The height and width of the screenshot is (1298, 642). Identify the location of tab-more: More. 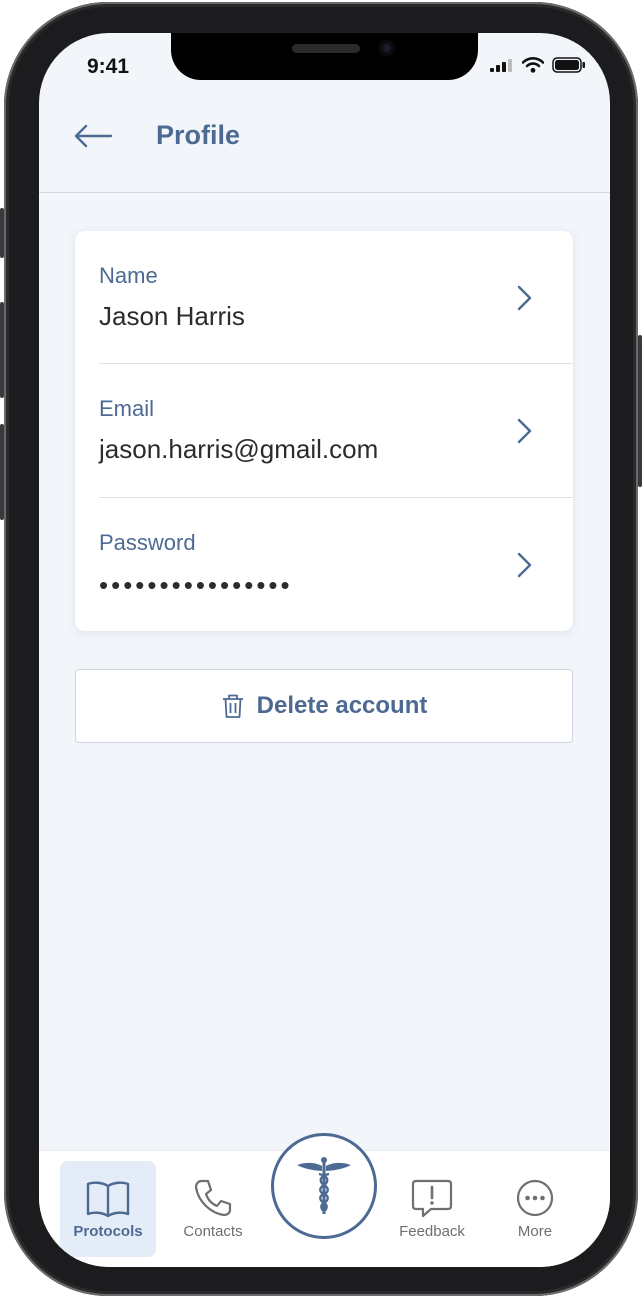
(535, 1209).